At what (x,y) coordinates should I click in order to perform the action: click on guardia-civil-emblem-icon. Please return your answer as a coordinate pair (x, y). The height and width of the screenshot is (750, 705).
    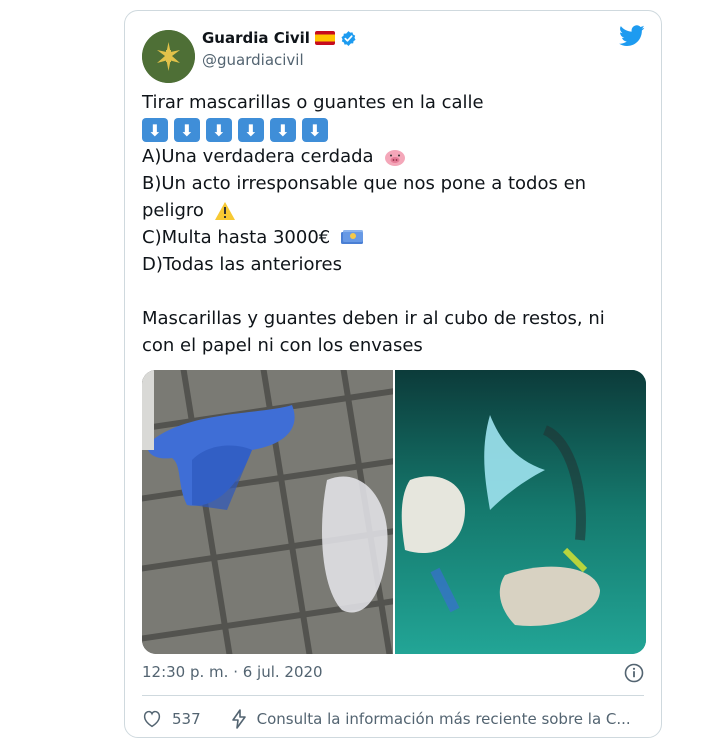
    Looking at the image, I should click on (168, 56).